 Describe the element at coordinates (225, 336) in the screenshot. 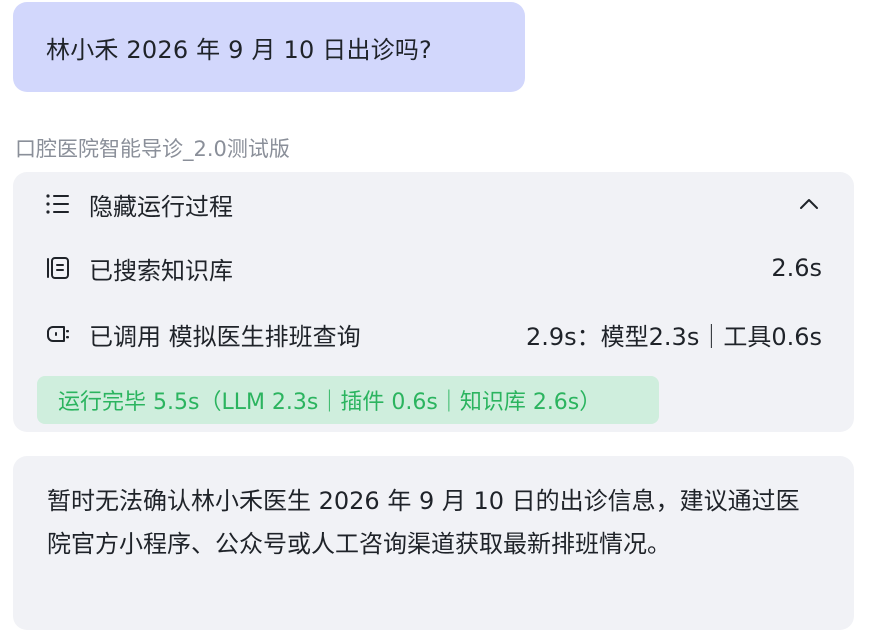

I see `step-label: 已调用 模拟医生排班查询` at that location.